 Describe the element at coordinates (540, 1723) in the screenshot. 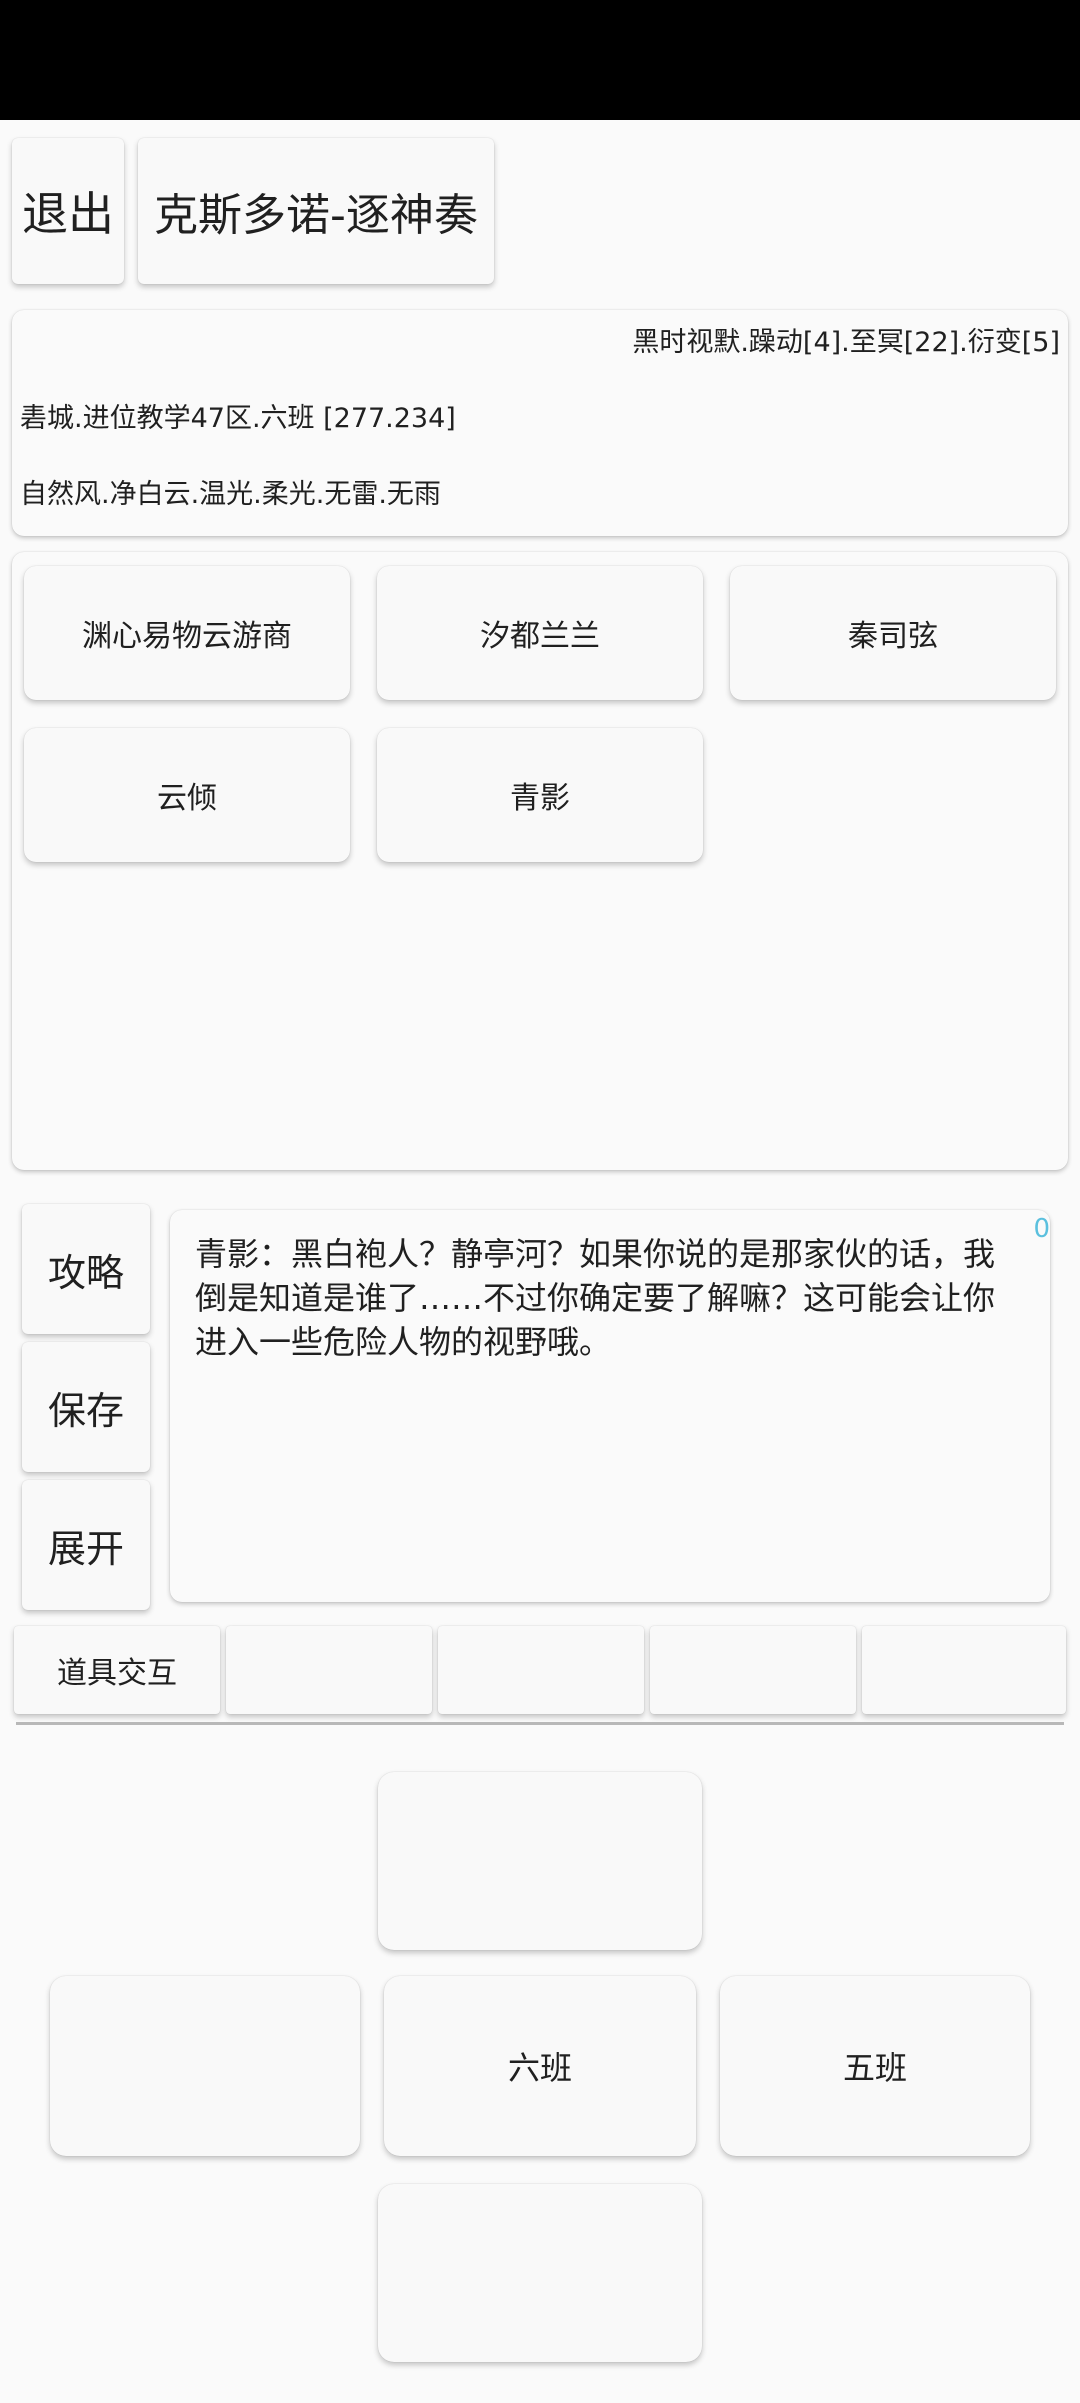

I see `divider` at that location.